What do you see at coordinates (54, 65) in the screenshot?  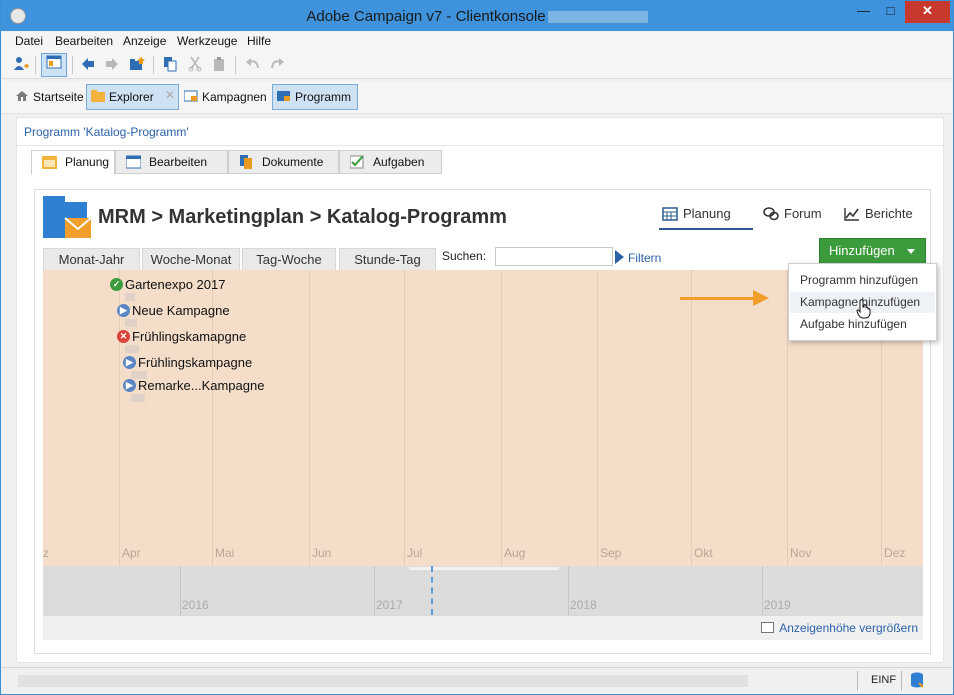 I see `explorer-icon` at bounding box center [54, 65].